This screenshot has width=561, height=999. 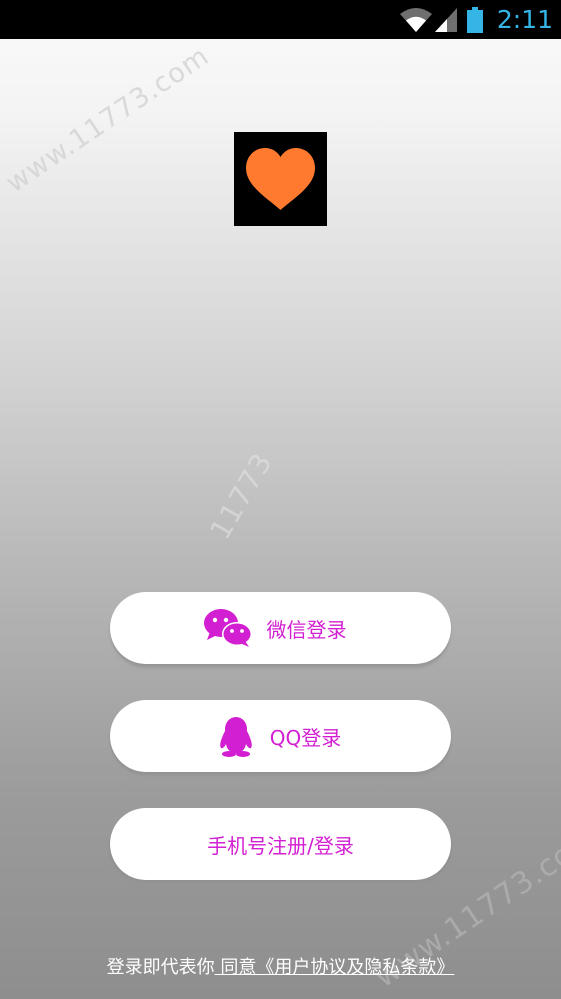 I want to click on phone-register-login-button: 手机号注册/登录, so click(x=280, y=844).